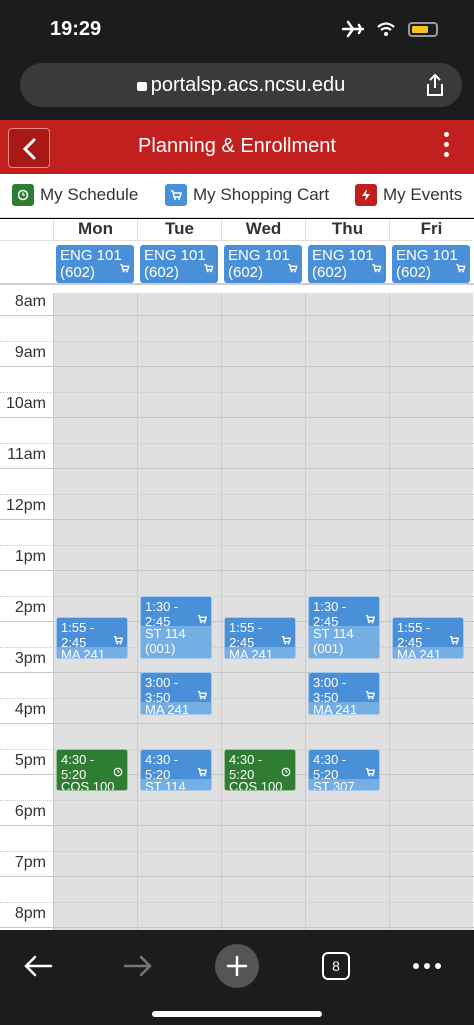  Describe the element at coordinates (38, 966) in the screenshot. I see `back-arrow-icon` at that location.